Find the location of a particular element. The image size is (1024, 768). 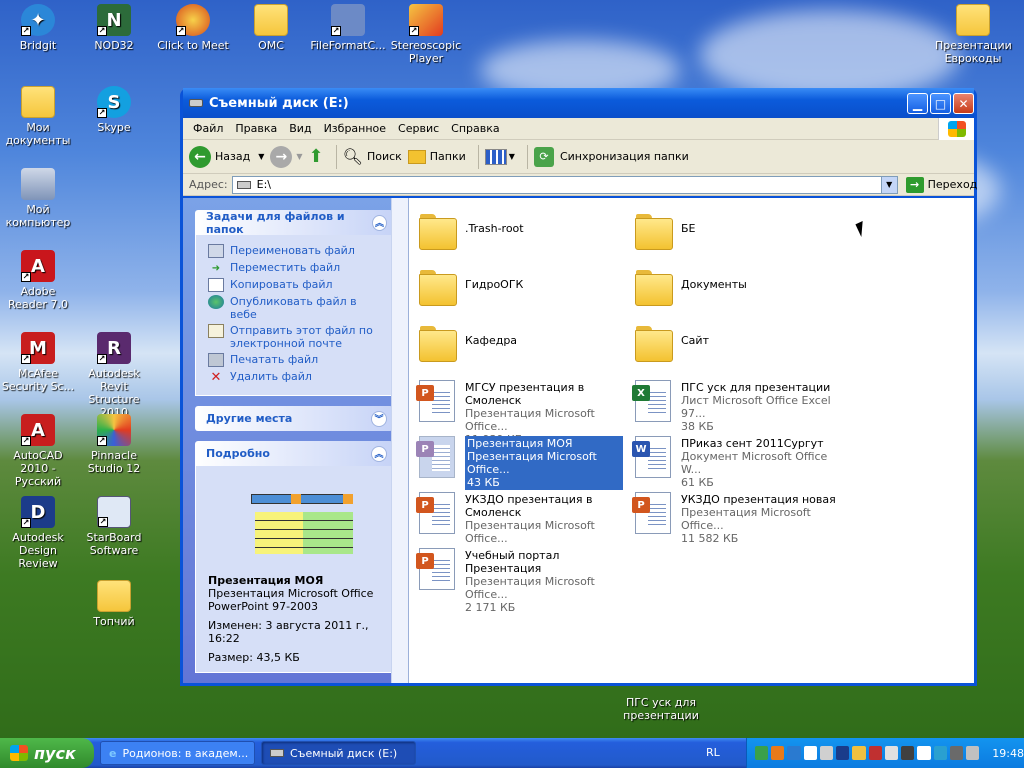

task-print: Печатать файл is located at coordinates (296, 360).